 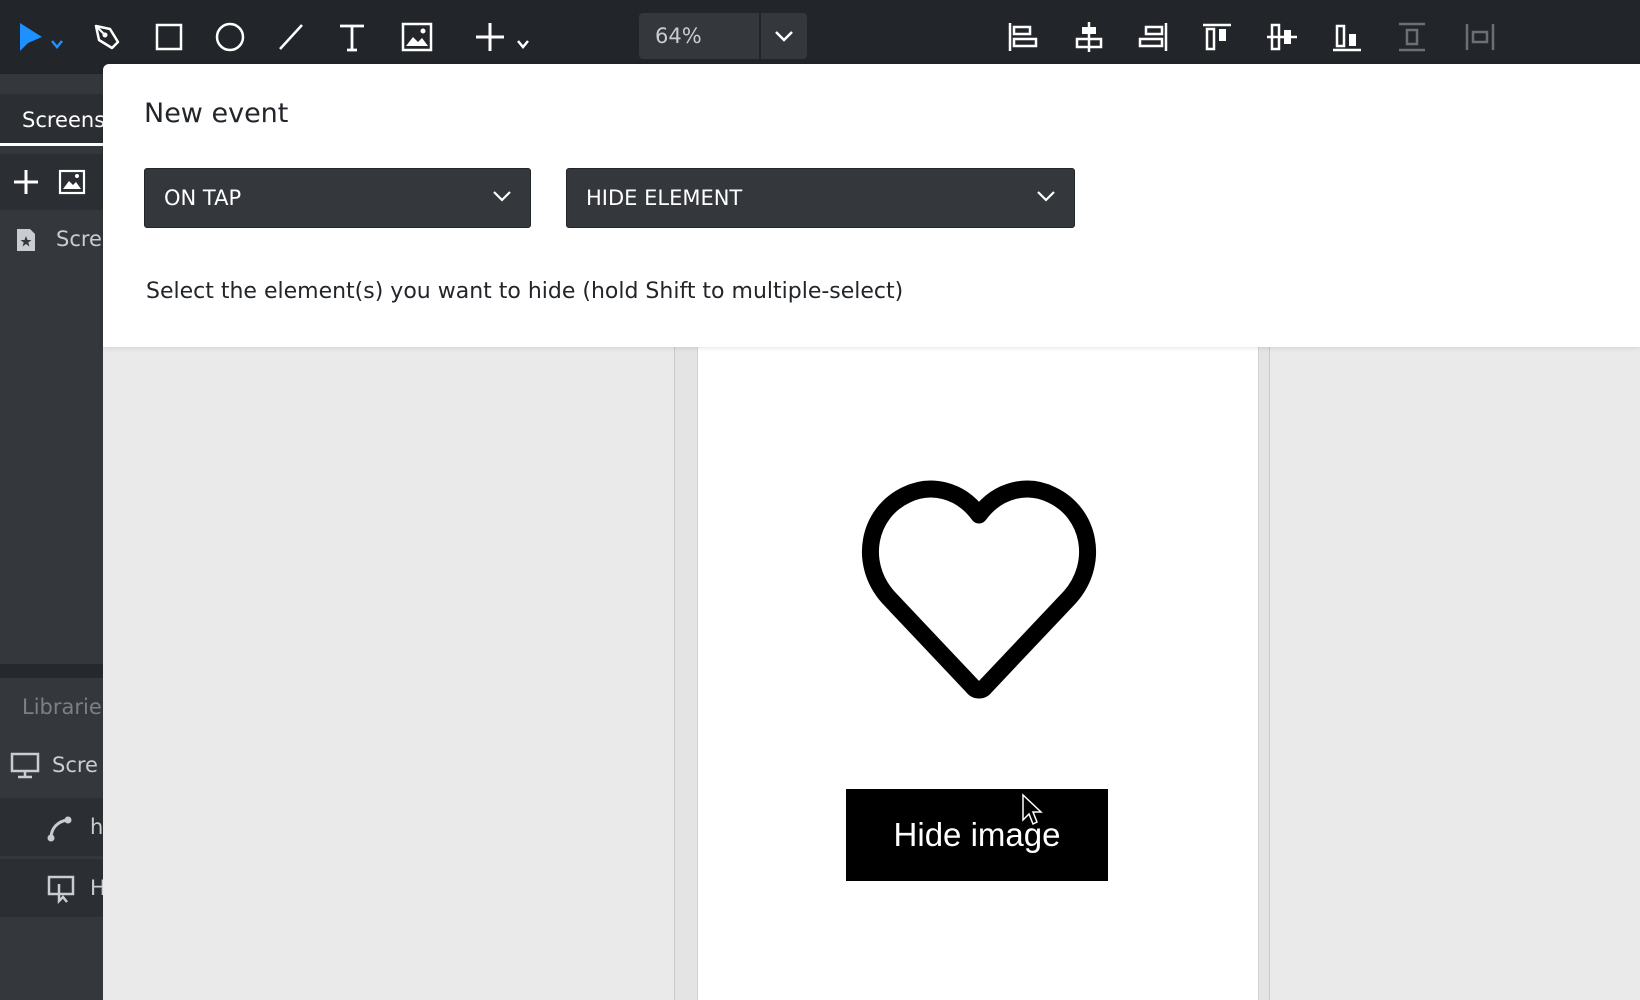 I want to click on zoom-dropdown-button, so click(x=783, y=36).